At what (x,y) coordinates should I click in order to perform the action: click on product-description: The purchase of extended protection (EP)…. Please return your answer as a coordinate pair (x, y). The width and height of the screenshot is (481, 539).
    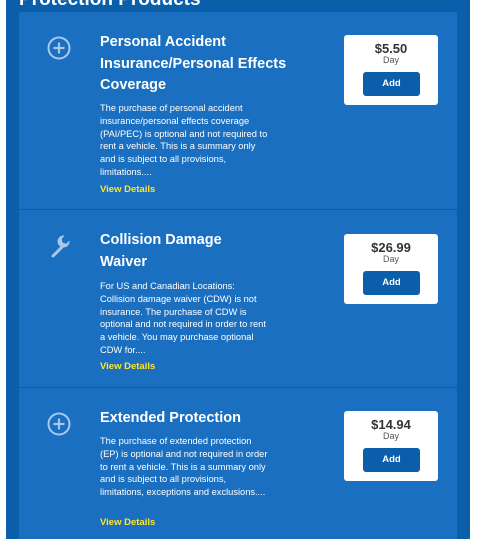
    Looking at the image, I should click on (184, 467).